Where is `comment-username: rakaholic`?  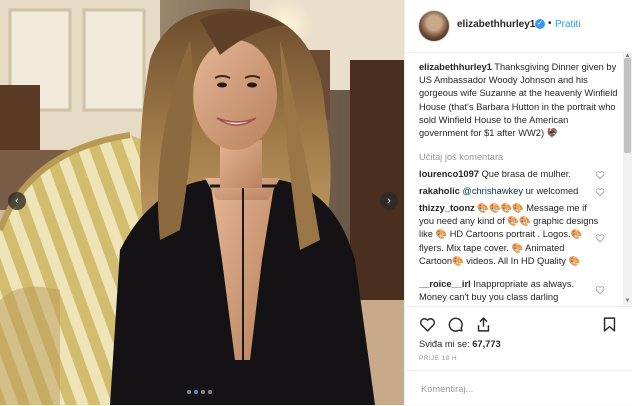 comment-username: rakaholic is located at coordinates (439, 191).